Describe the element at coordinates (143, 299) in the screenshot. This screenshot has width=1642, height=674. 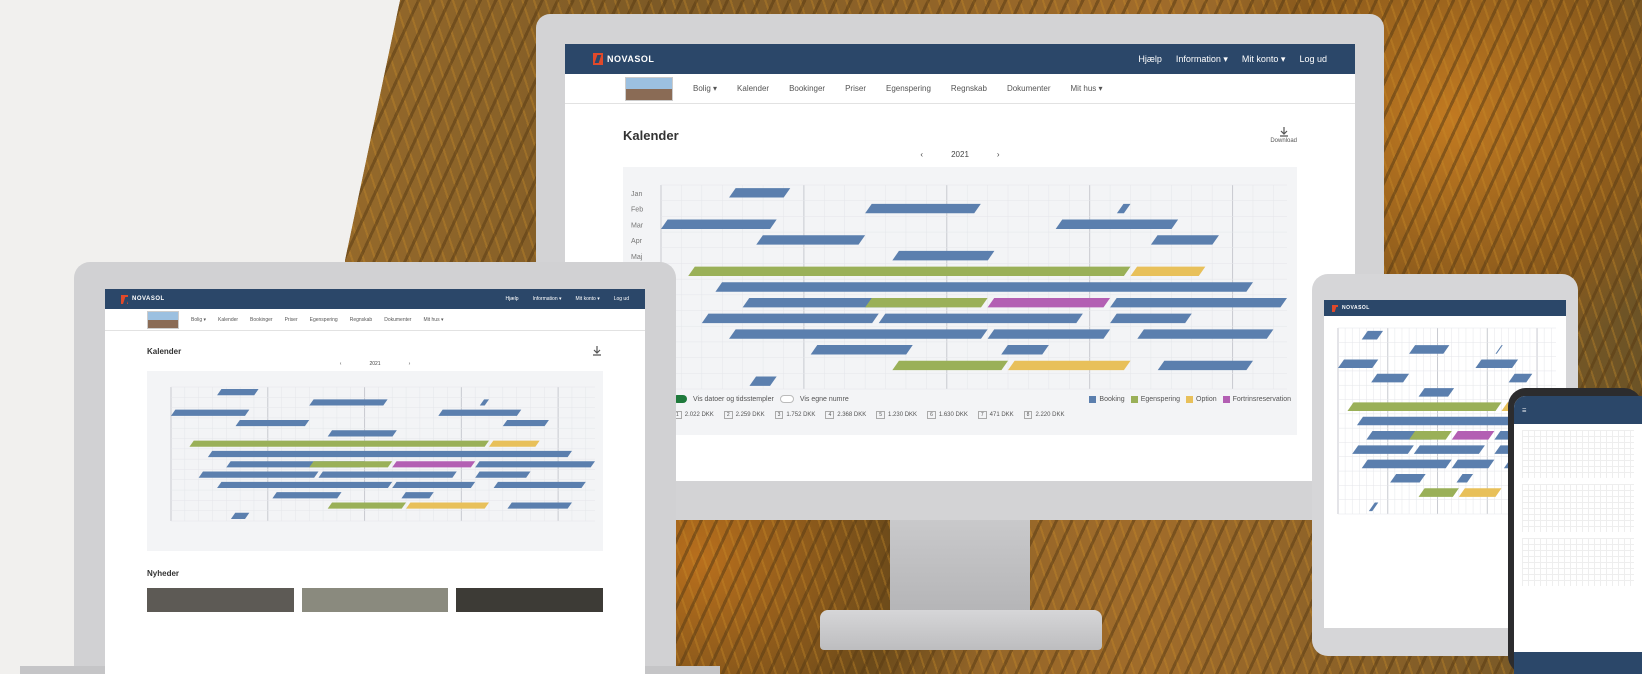
I see `laptop-brand-logo: NOVASOL` at that location.